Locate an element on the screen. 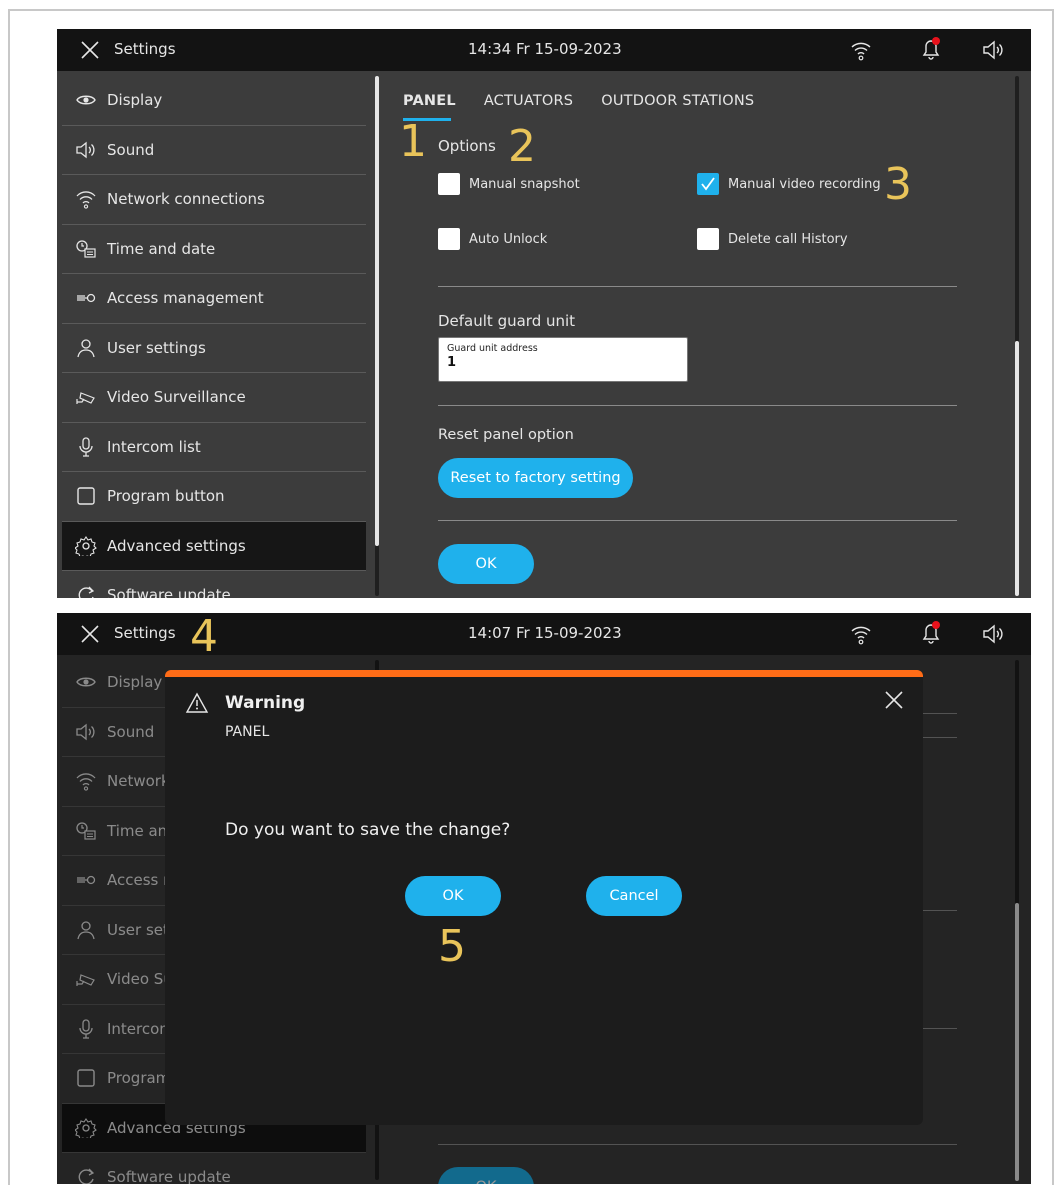 The width and height of the screenshot is (1062, 1190). sidebar-item-user-settings: User settings is located at coordinates (214, 348).